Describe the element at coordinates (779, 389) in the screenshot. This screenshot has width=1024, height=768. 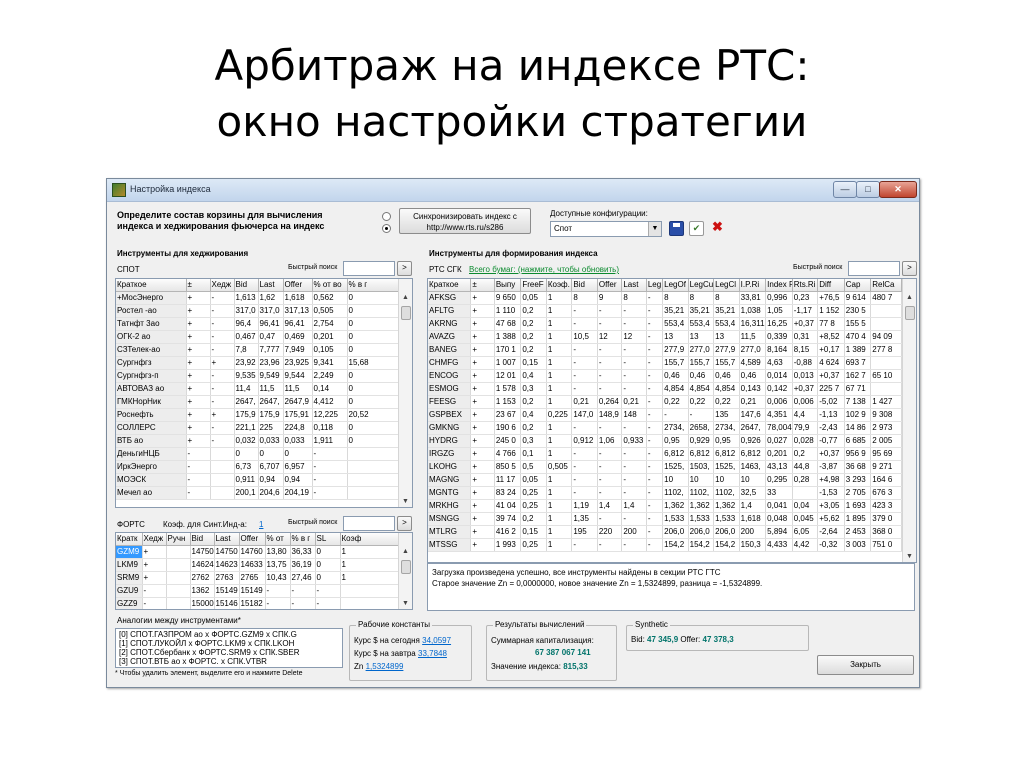
I see `table-cell: 0,142` at that location.